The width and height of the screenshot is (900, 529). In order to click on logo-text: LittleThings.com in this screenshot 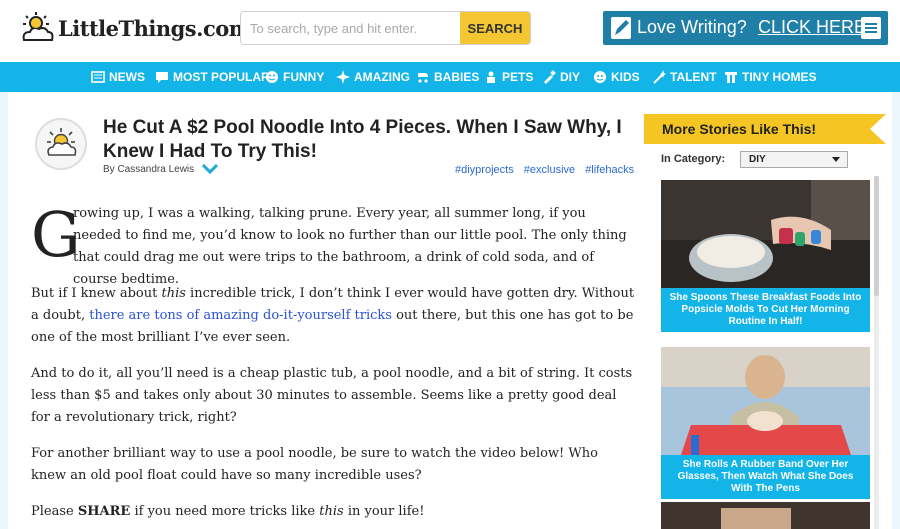, I will do `click(154, 28)`.